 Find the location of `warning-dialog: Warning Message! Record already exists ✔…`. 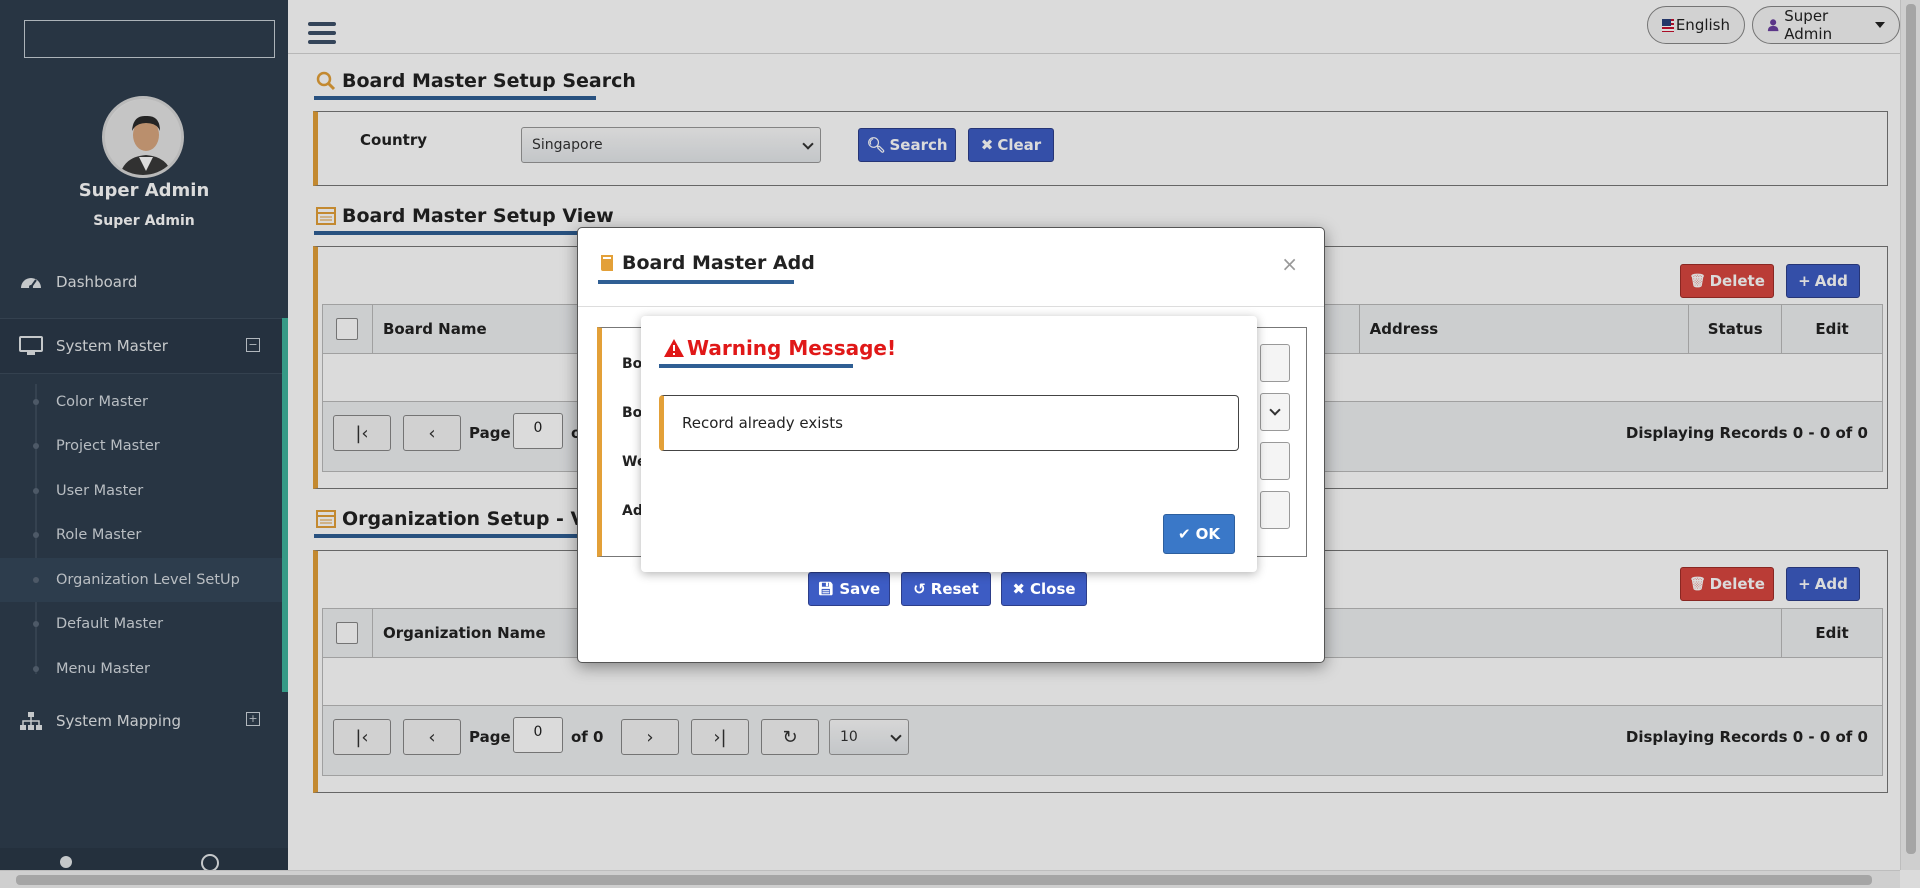

warning-dialog: Warning Message! Record already exists ✔… is located at coordinates (949, 444).